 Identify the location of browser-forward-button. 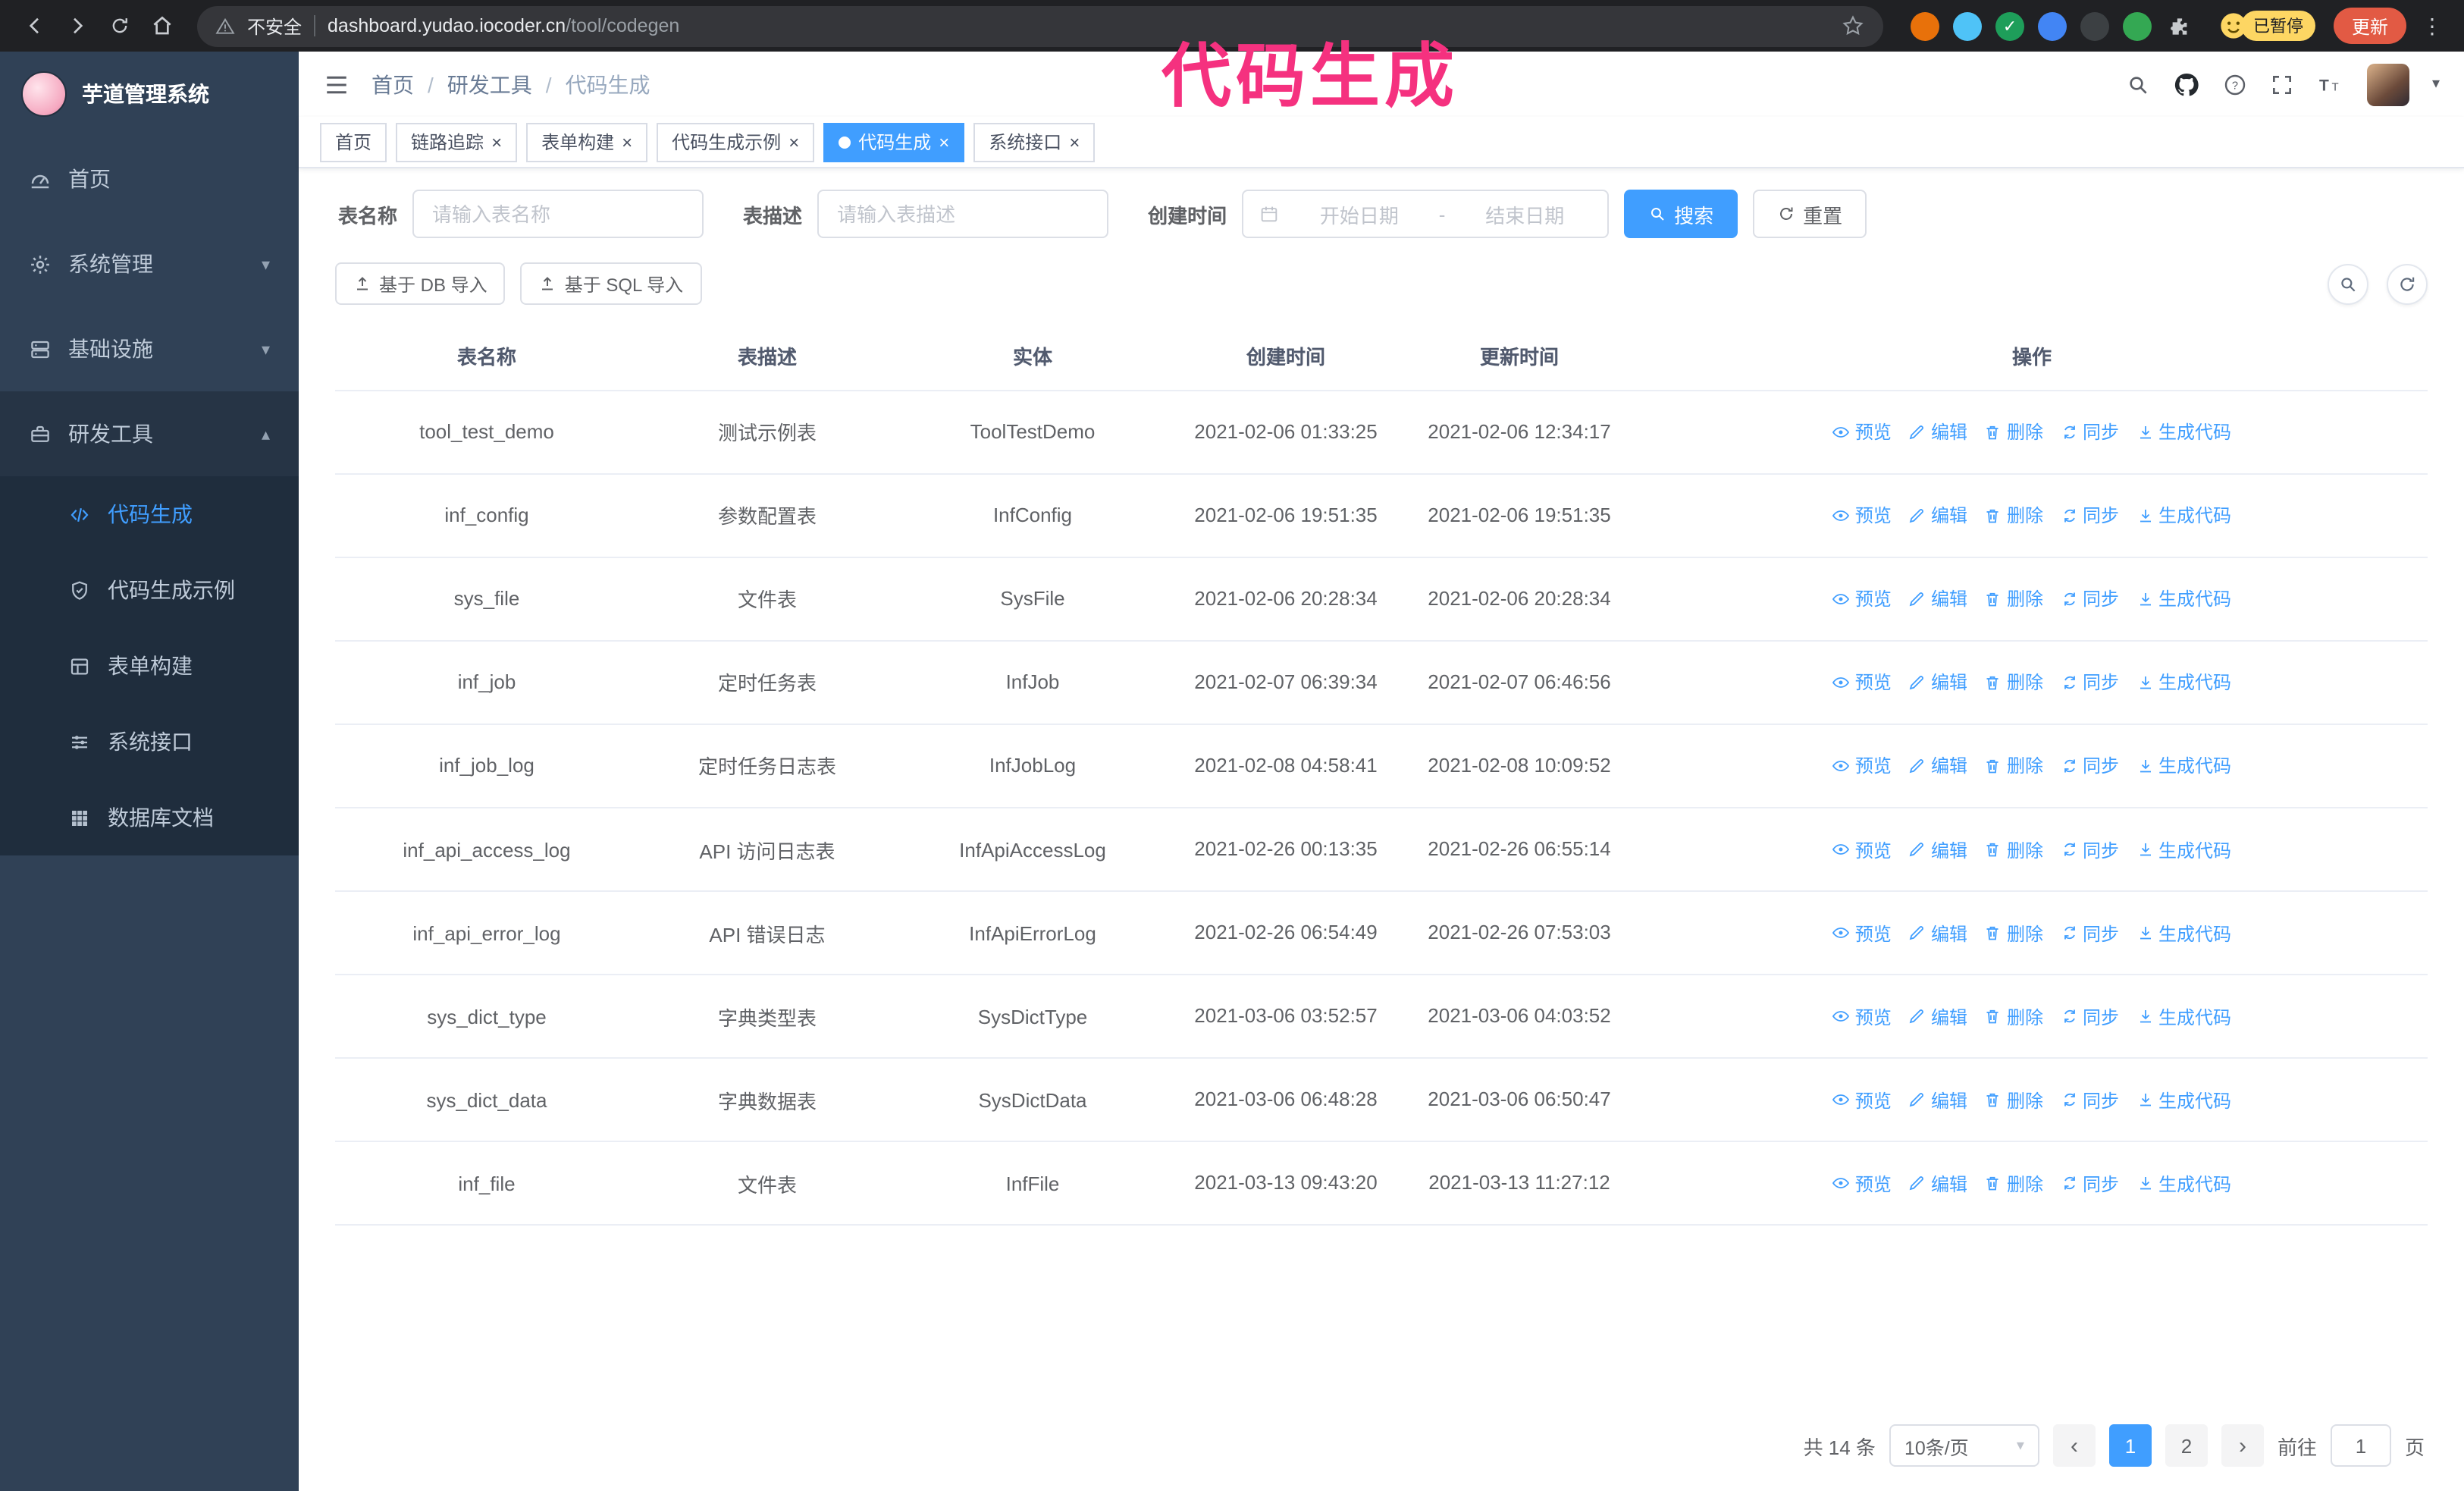
(77, 26).